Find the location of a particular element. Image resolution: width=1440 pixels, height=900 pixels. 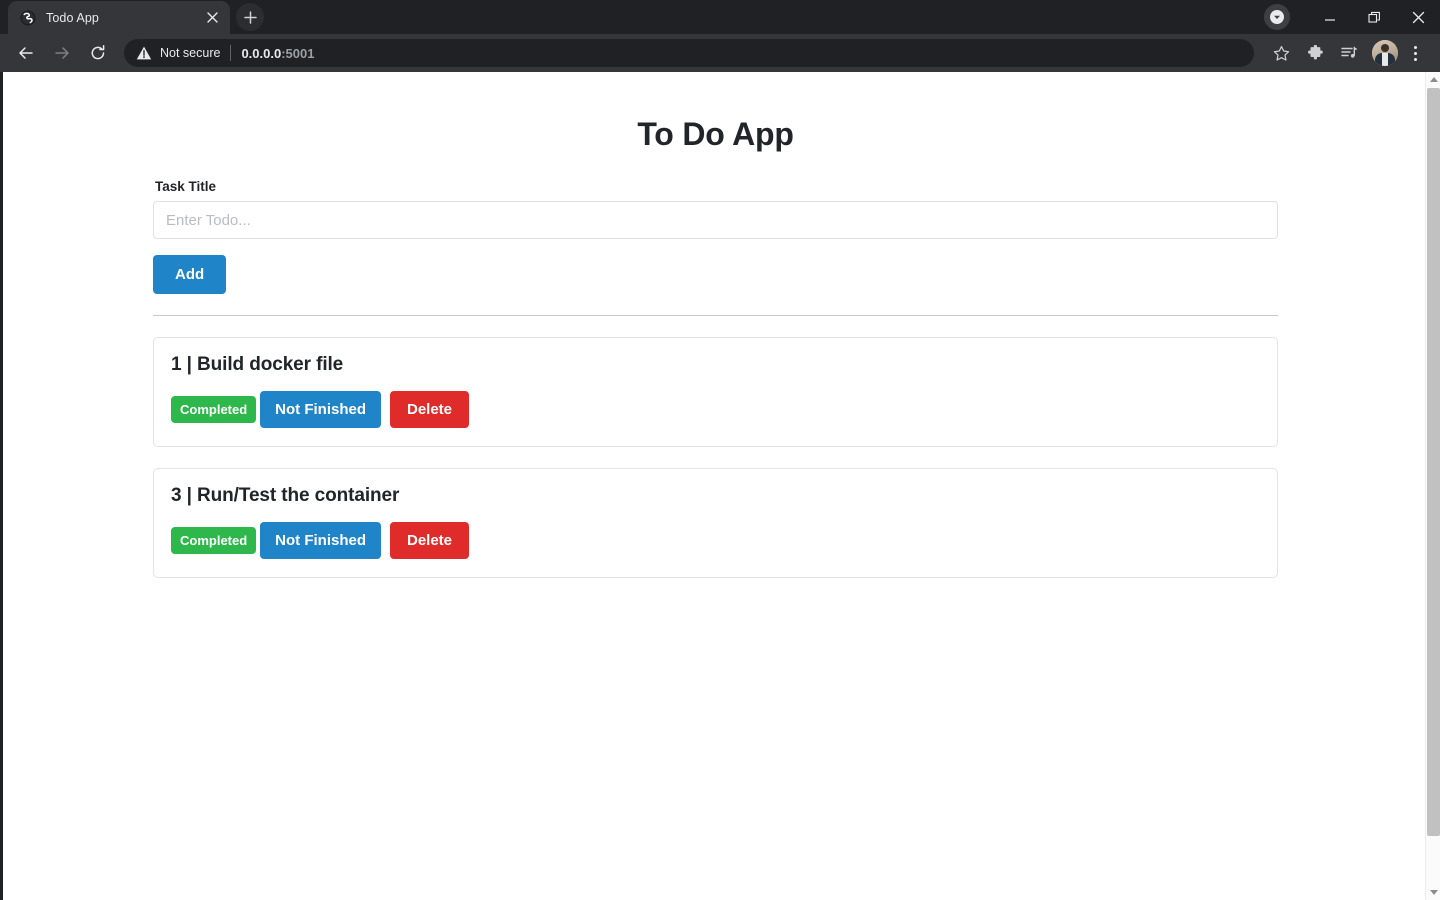

browser-menu-button is located at coordinates (1415, 53).